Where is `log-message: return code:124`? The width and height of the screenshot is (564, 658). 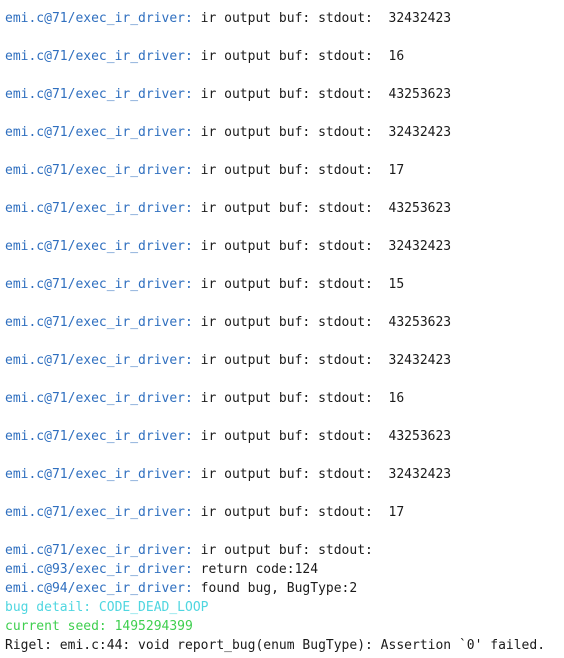
log-message: return code:124 is located at coordinates (255, 569).